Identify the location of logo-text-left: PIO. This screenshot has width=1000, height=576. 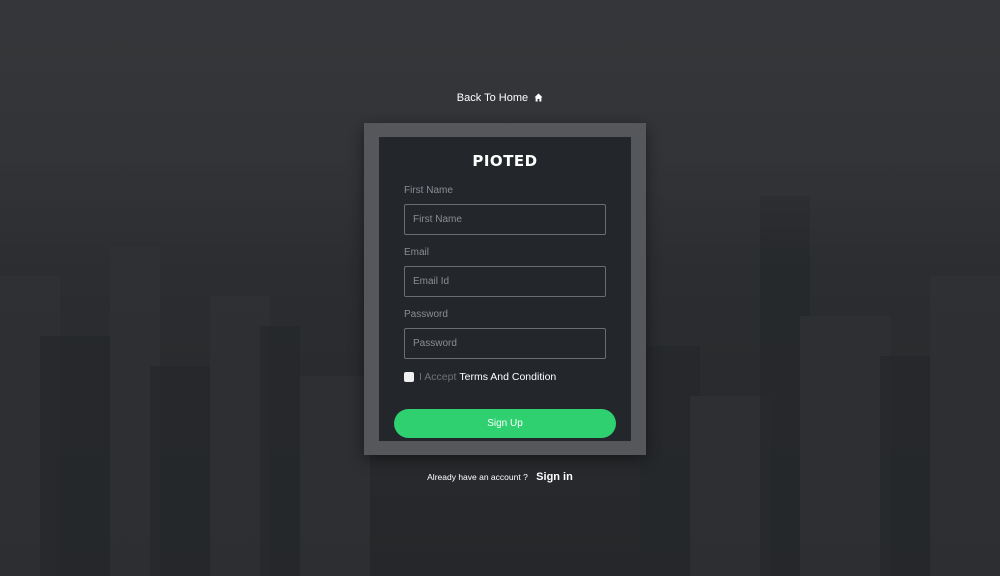
(488, 161).